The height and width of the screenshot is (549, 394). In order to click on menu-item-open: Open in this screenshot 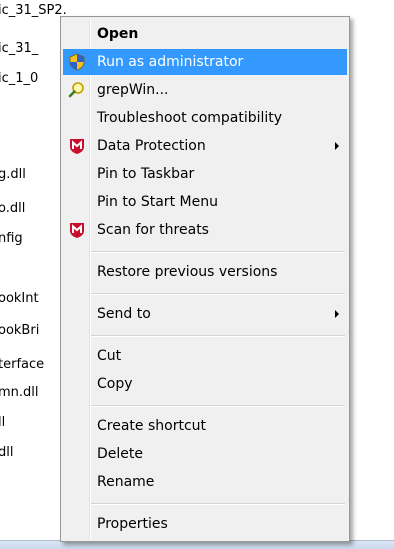, I will do `click(205, 34)`.